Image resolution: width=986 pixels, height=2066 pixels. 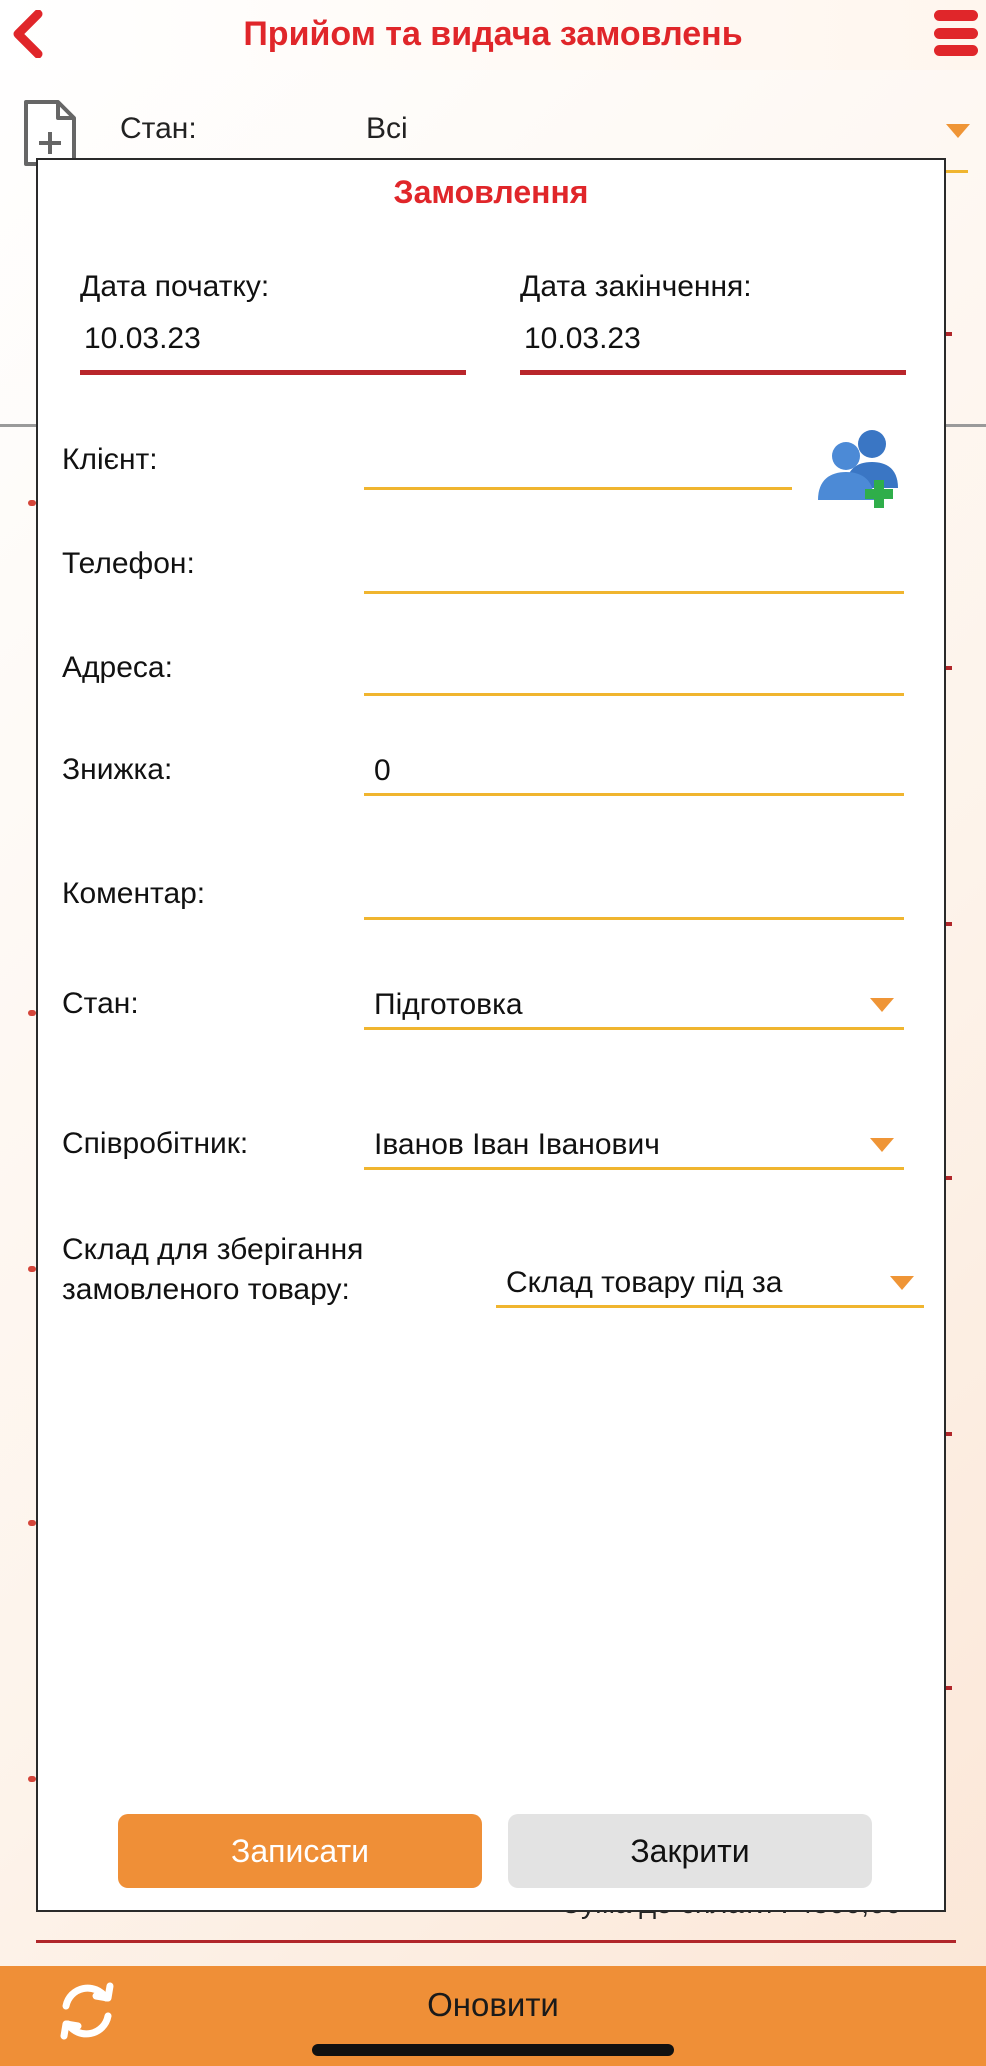 I want to click on dialog-title: Замовлення, so click(x=491, y=192).